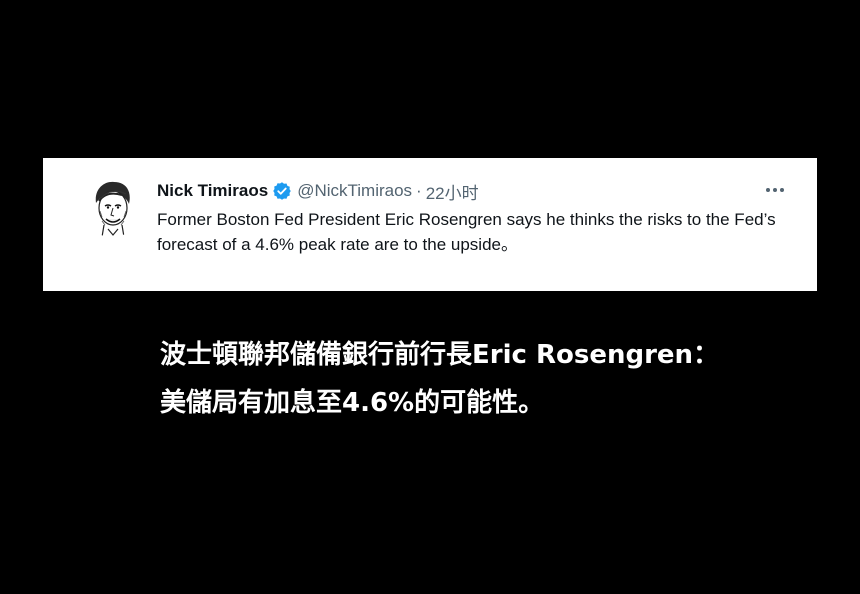  What do you see at coordinates (352, 403) in the screenshot?
I see `caption-line-2: 美儲局有加息至4.6%的可能性。` at bounding box center [352, 403].